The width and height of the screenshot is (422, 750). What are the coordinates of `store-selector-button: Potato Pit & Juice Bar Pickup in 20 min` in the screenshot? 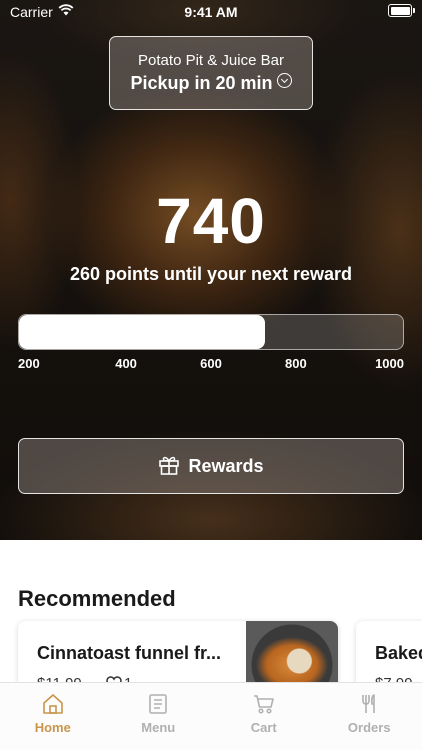 It's located at (211, 73).